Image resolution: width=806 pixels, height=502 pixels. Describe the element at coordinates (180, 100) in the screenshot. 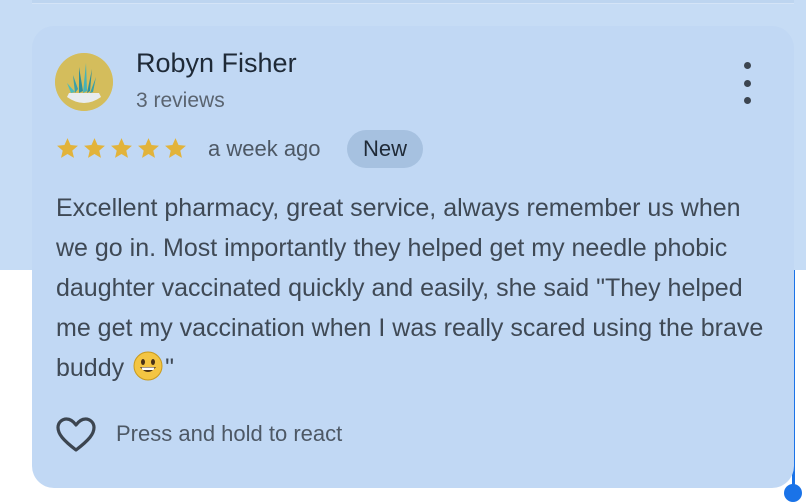

I see `author-review-count: 3 reviews` at that location.